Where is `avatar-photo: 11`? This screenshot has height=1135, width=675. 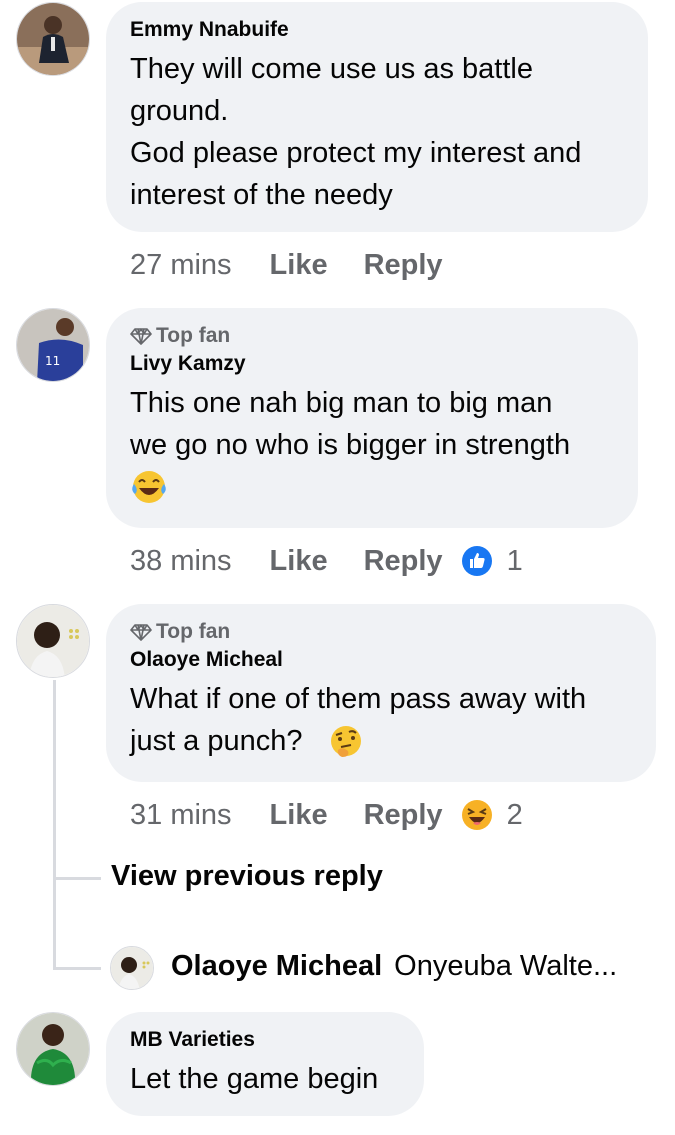
avatar-photo: 11 is located at coordinates (53, 345).